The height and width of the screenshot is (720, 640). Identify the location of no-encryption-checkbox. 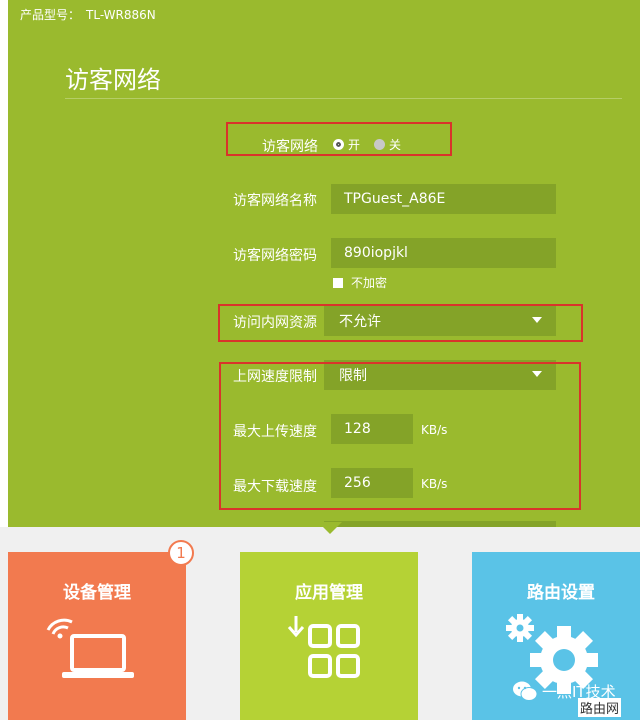
(338, 282).